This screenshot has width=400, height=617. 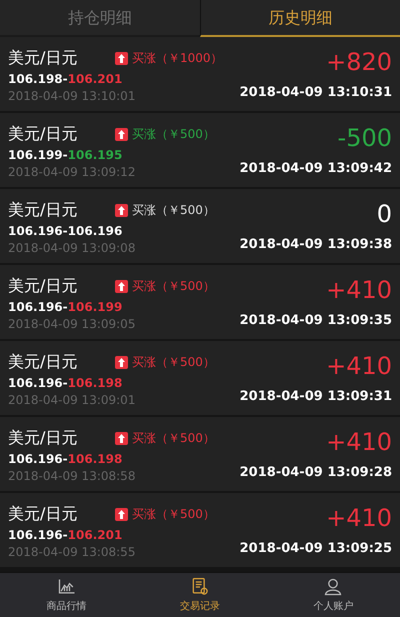 What do you see at coordinates (38, 155) in the screenshot?
I see `open-price: 106.199-` at bounding box center [38, 155].